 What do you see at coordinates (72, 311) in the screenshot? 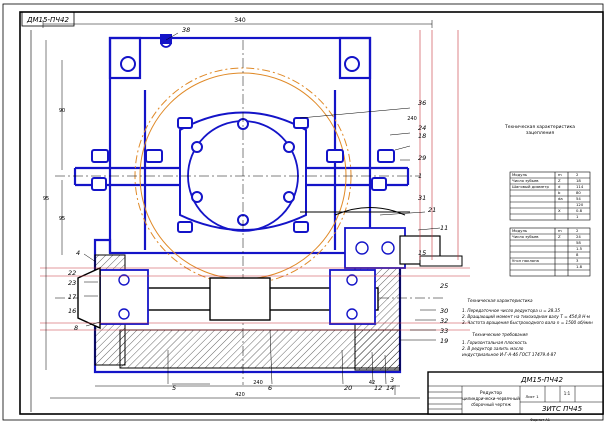
I see `callout-label: 16` at bounding box center [72, 311].